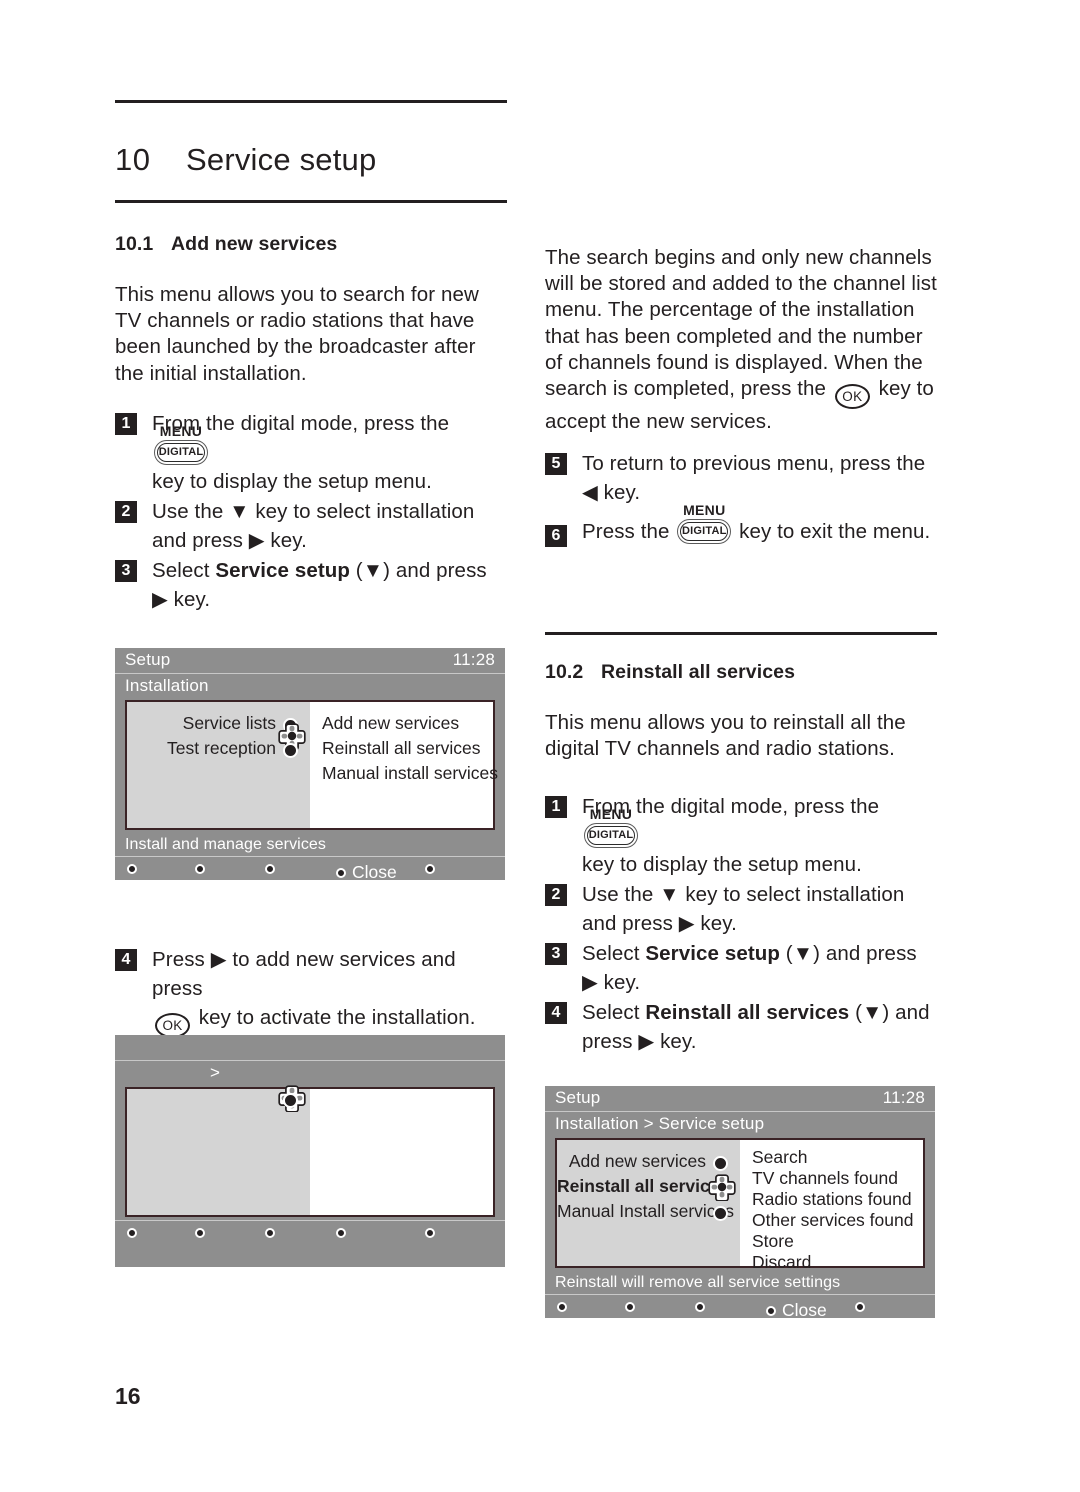 This screenshot has width=1080, height=1492. I want to click on tv3-breadcrumb: Installation > Service setup, so click(660, 1123).